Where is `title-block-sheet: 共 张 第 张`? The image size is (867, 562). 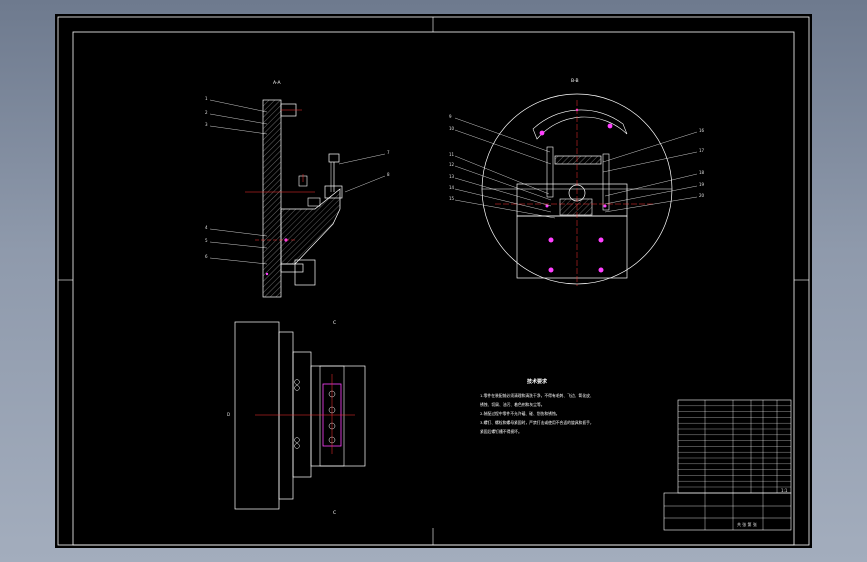
title-block-sheet: 共 张 第 张 is located at coordinates (747, 524).